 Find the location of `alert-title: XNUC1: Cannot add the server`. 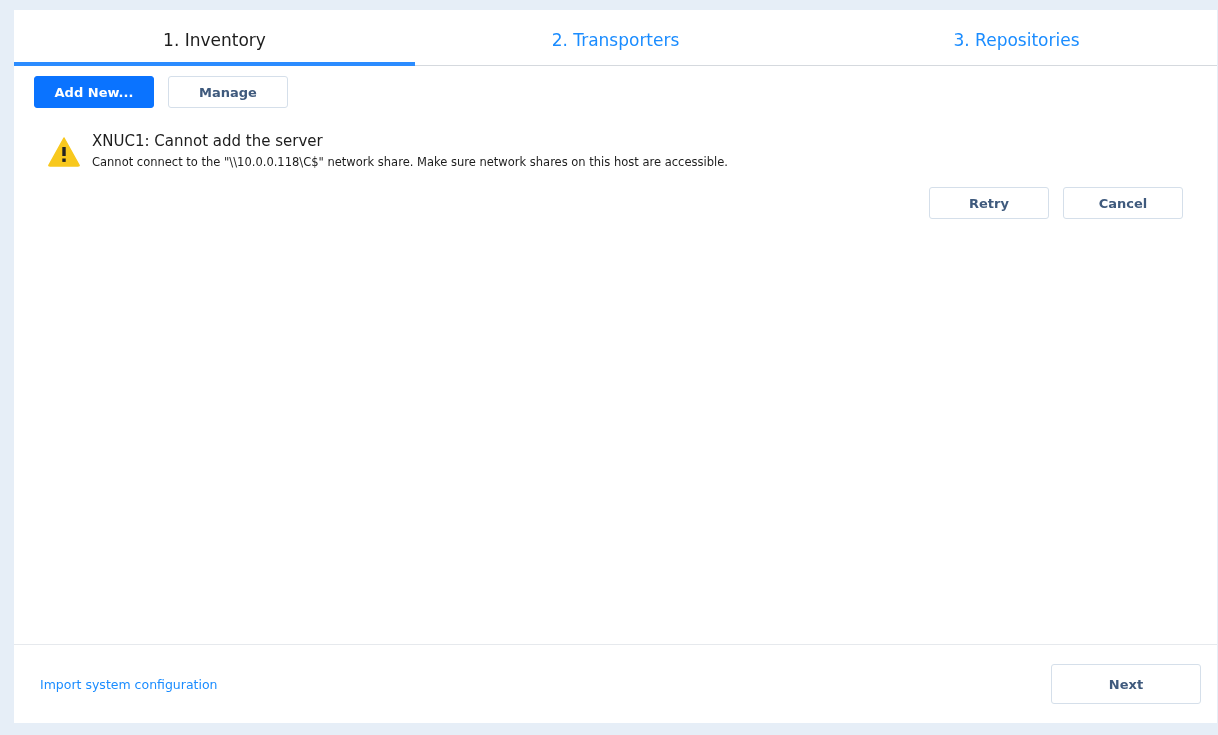

alert-title: XNUC1: Cannot add the server is located at coordinates (208, 141).